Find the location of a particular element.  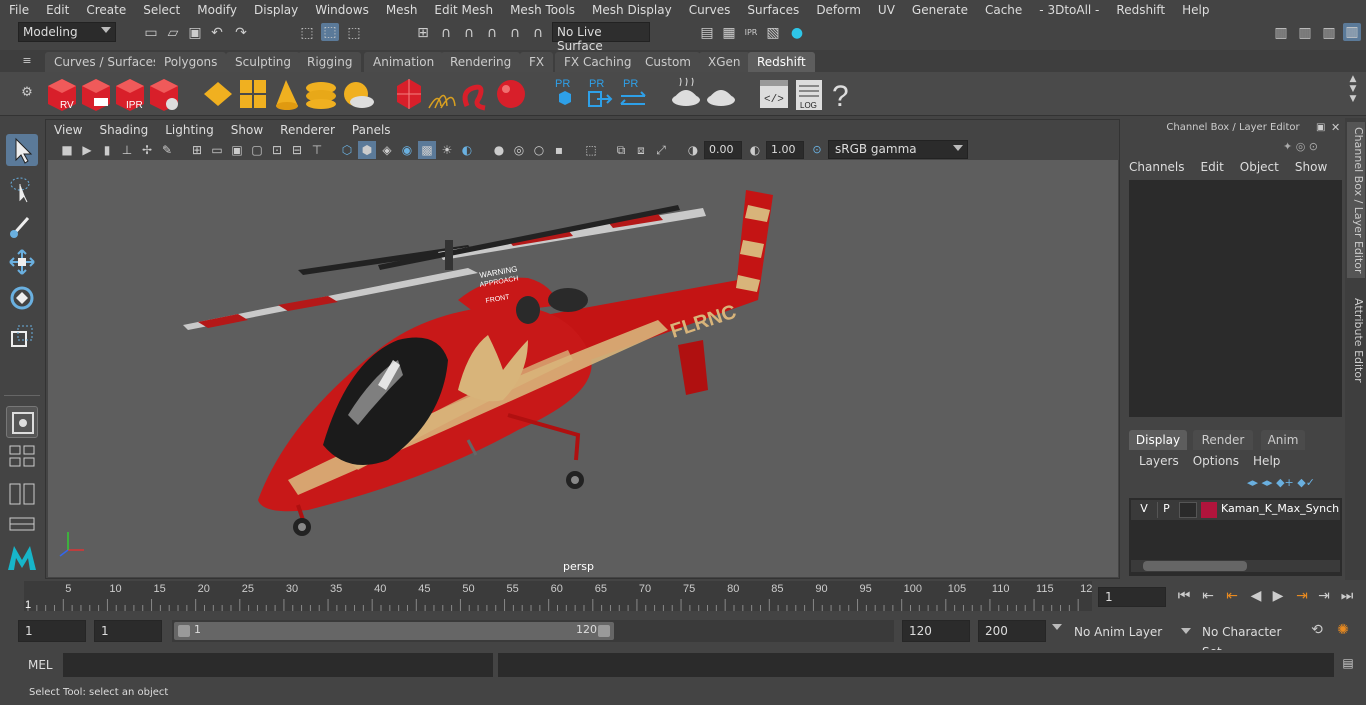

step-back-frame-icon: ⇤ is located at coordinates (1232, 596).